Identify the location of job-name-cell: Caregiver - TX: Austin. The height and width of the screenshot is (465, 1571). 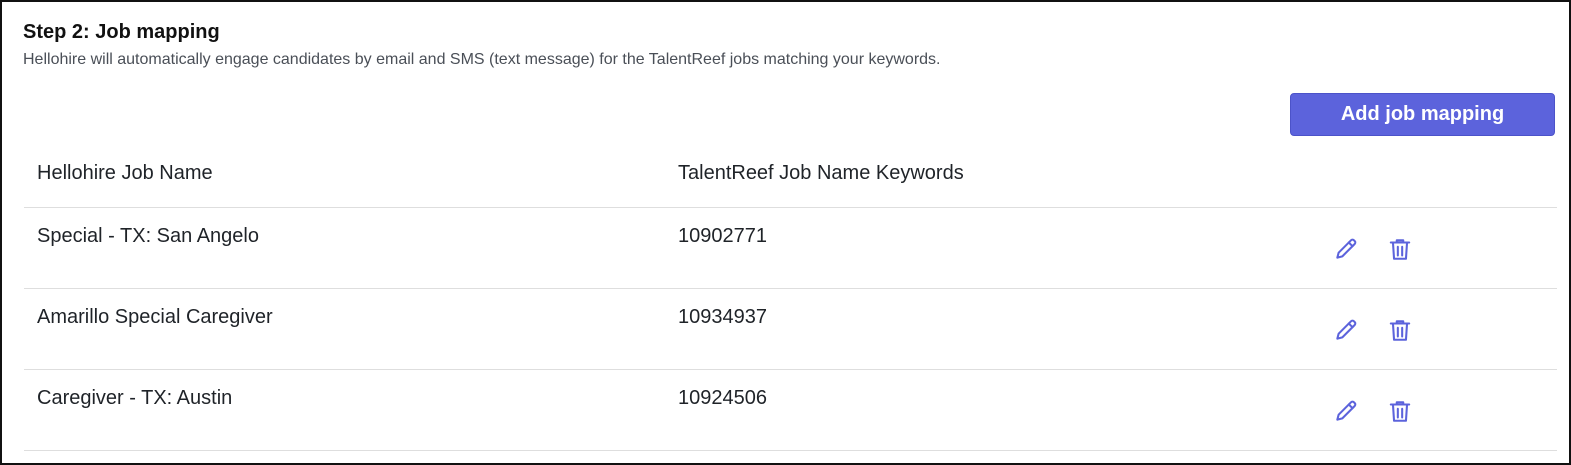
(135, 398).